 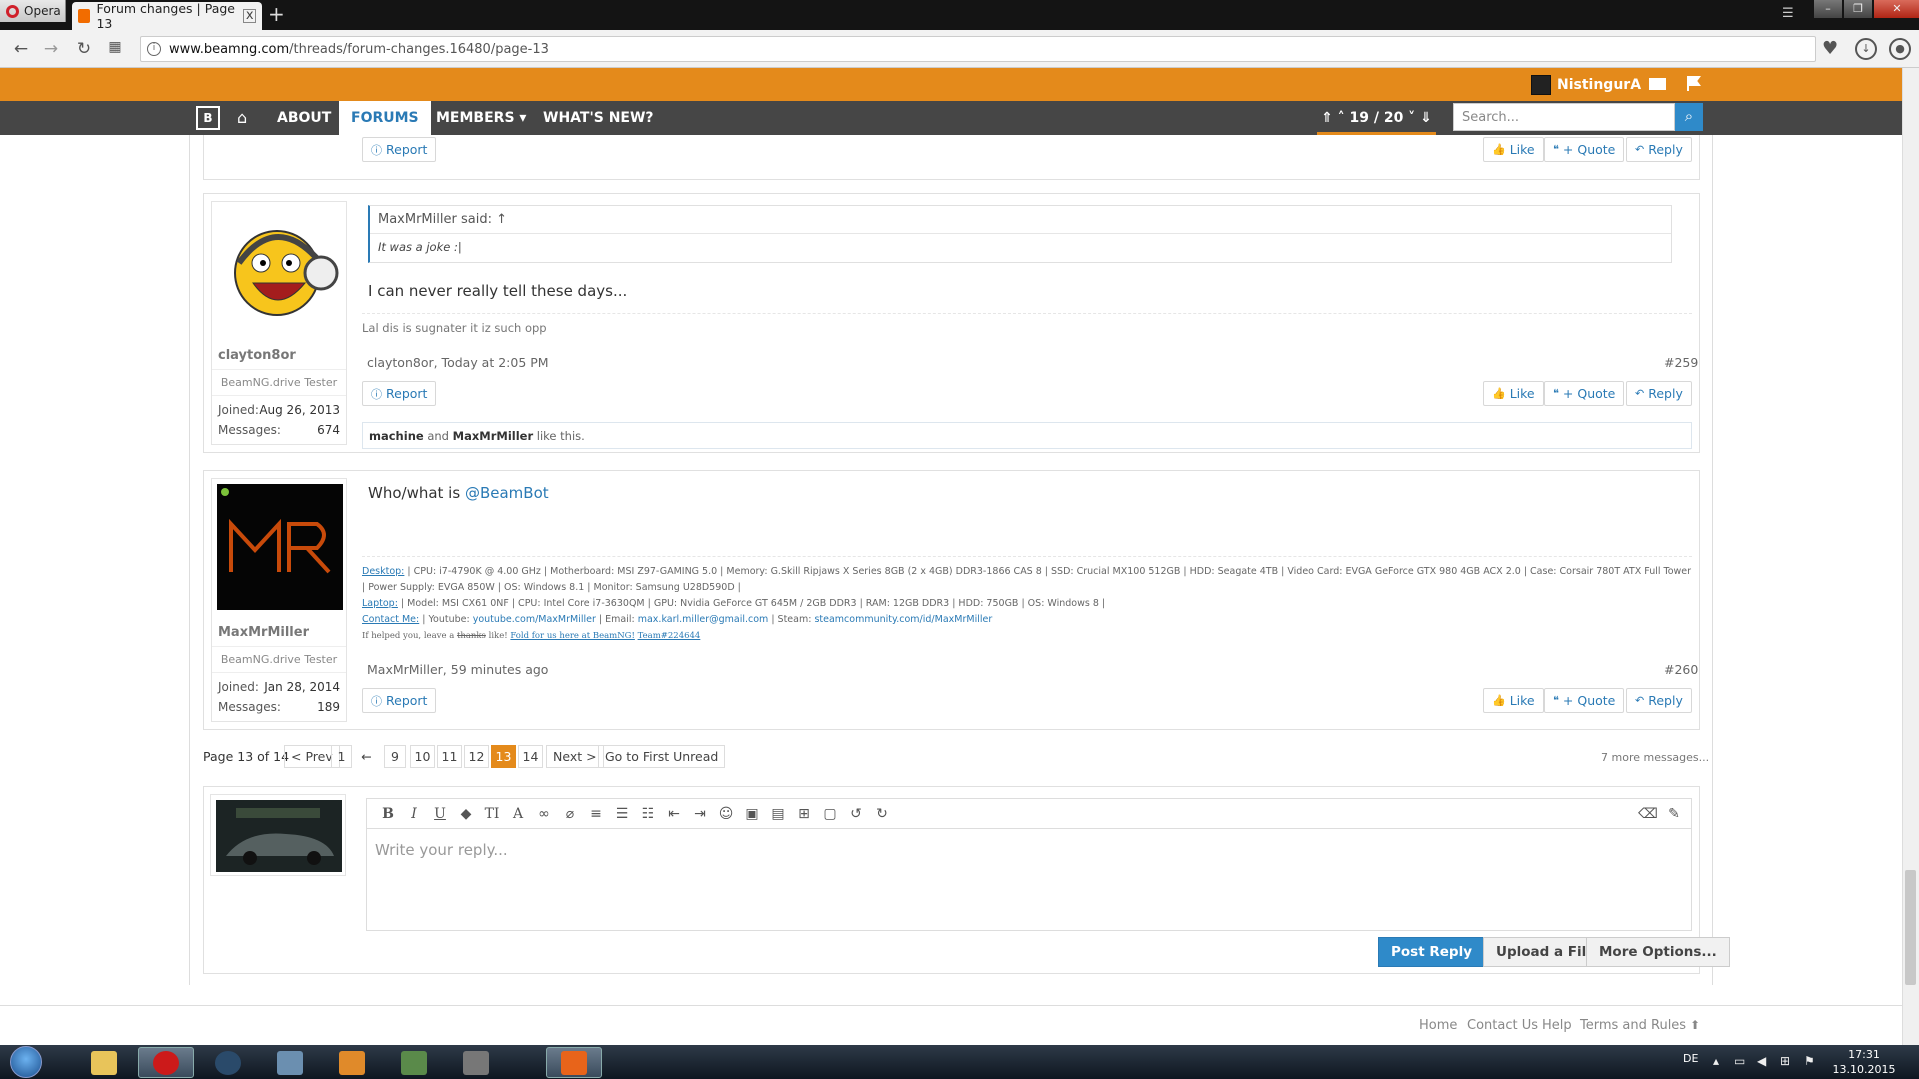 What do you see at coordinates (804, 814) in the screenshot?
I see `insert-icon: ⊞` at bounding box center [804, 814].